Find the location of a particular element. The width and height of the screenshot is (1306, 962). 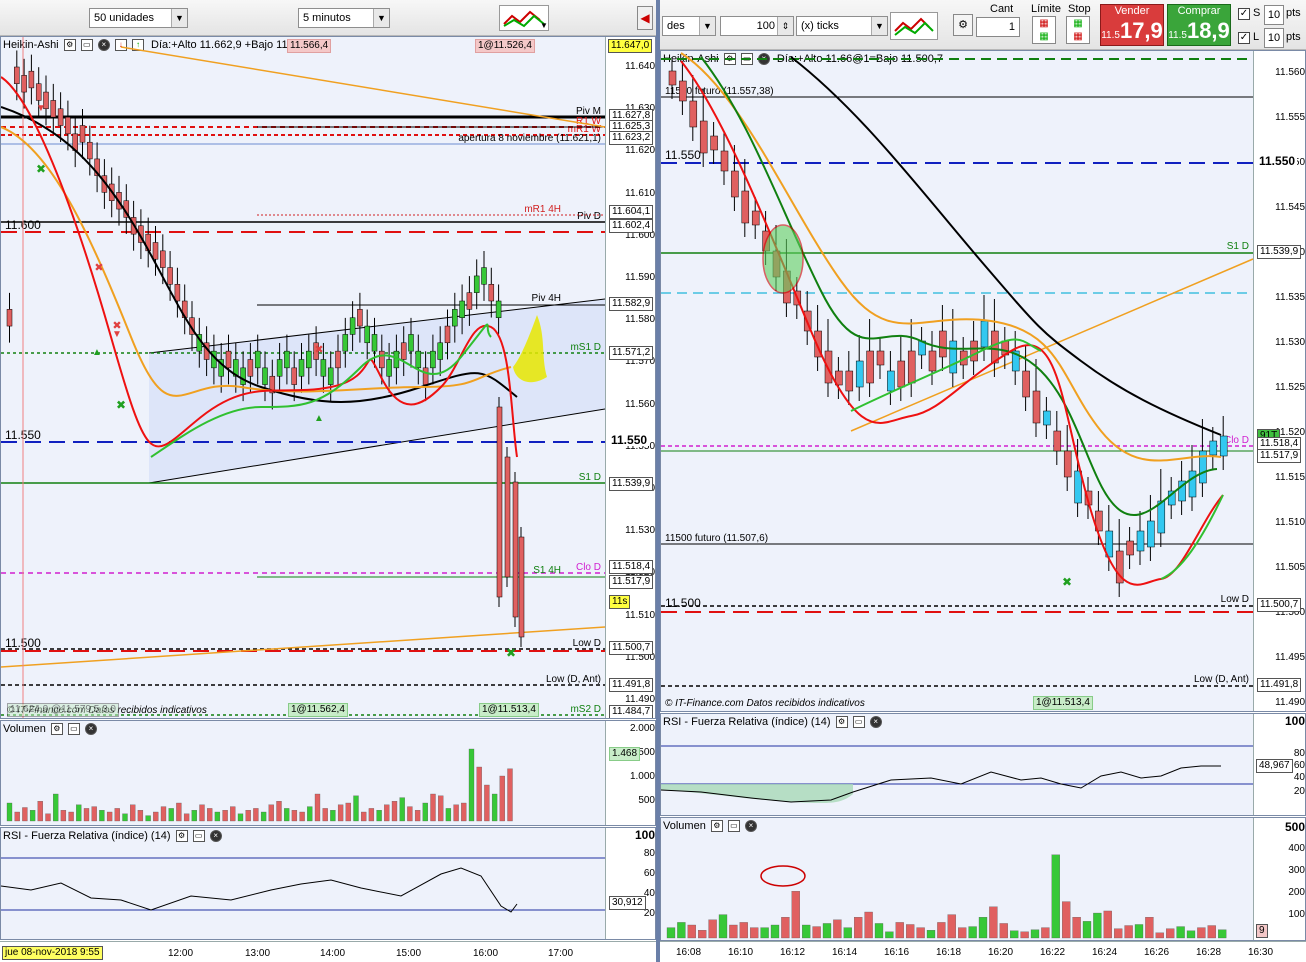

level-label: Low (D, Ant) is located at coordinates (1221, 679).